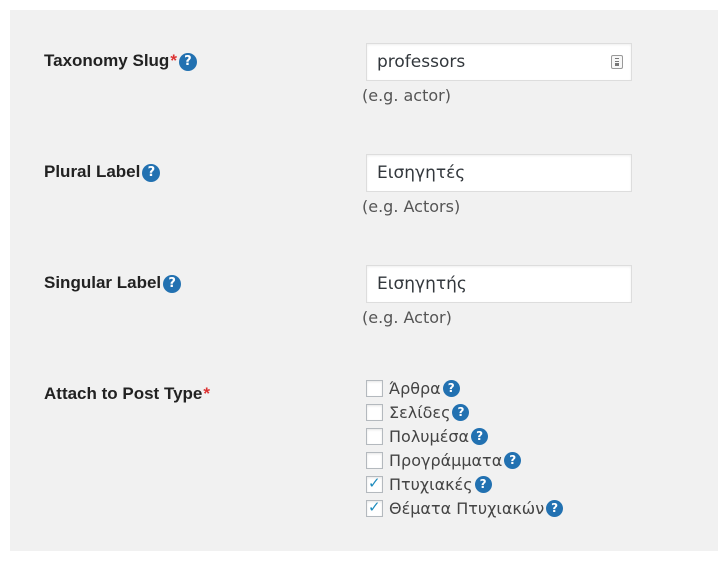 The height and width of the screenshot is (561, 718). I want to click on taxonomy-slug-label: Taxonomy Slug*?, so click(120, 61).